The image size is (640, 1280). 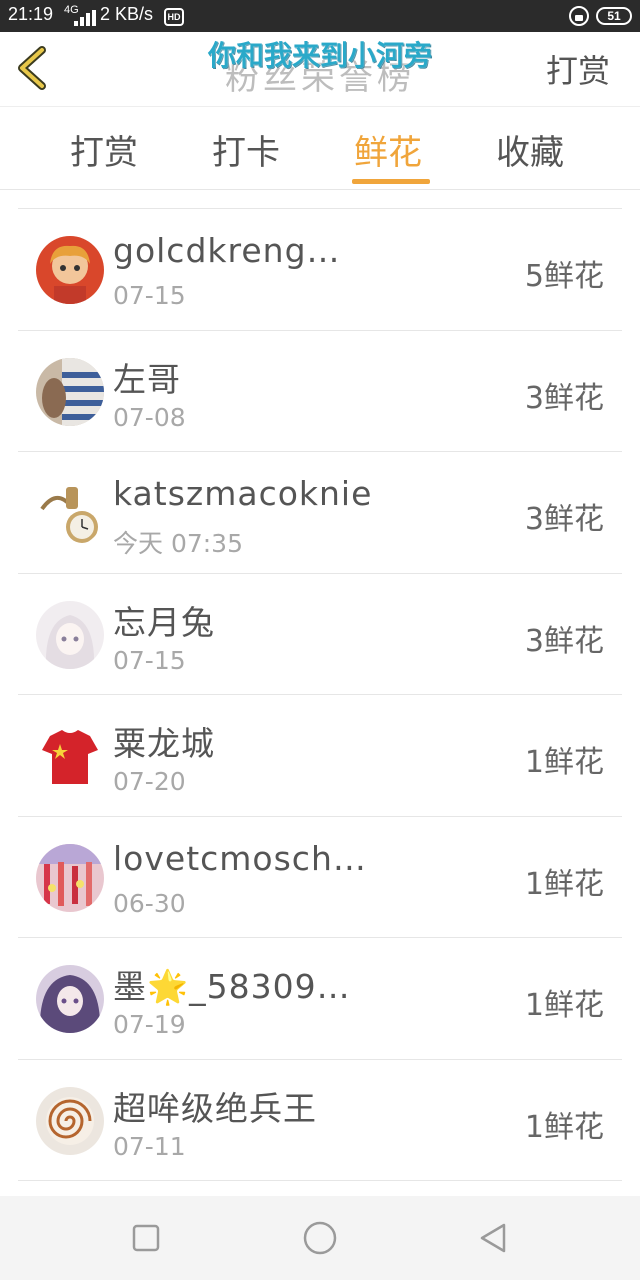 What do you see at coordinates (614, 16) in the screenshot?
I see `battery-icon: 51` at bounding box center [614, 16].